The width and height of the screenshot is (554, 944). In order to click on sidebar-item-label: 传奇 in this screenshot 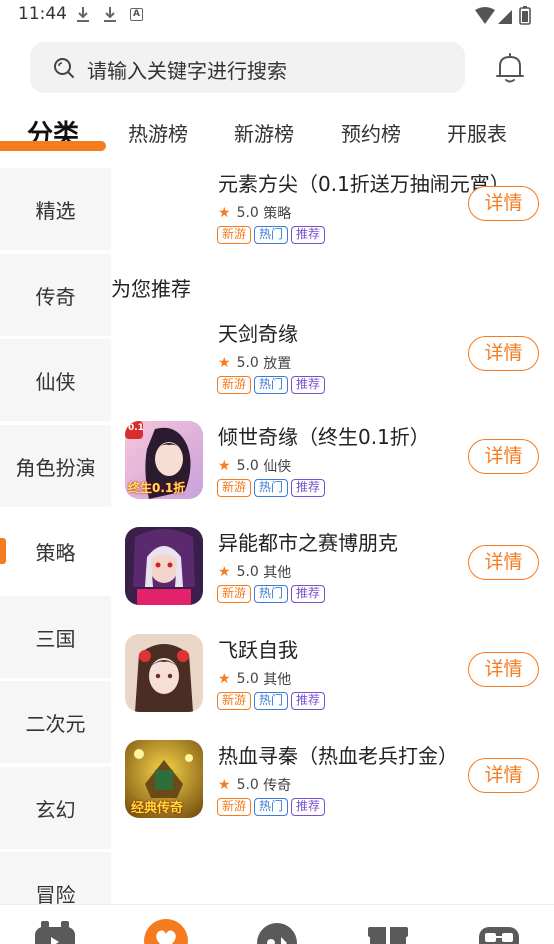, I will do `click(55, 296)`.